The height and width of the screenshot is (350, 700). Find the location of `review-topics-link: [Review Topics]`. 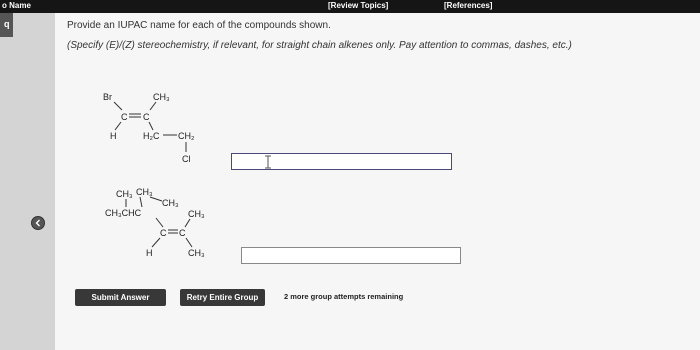

review-topics-link: [Review Topics] is located at coordinates (358, 5).